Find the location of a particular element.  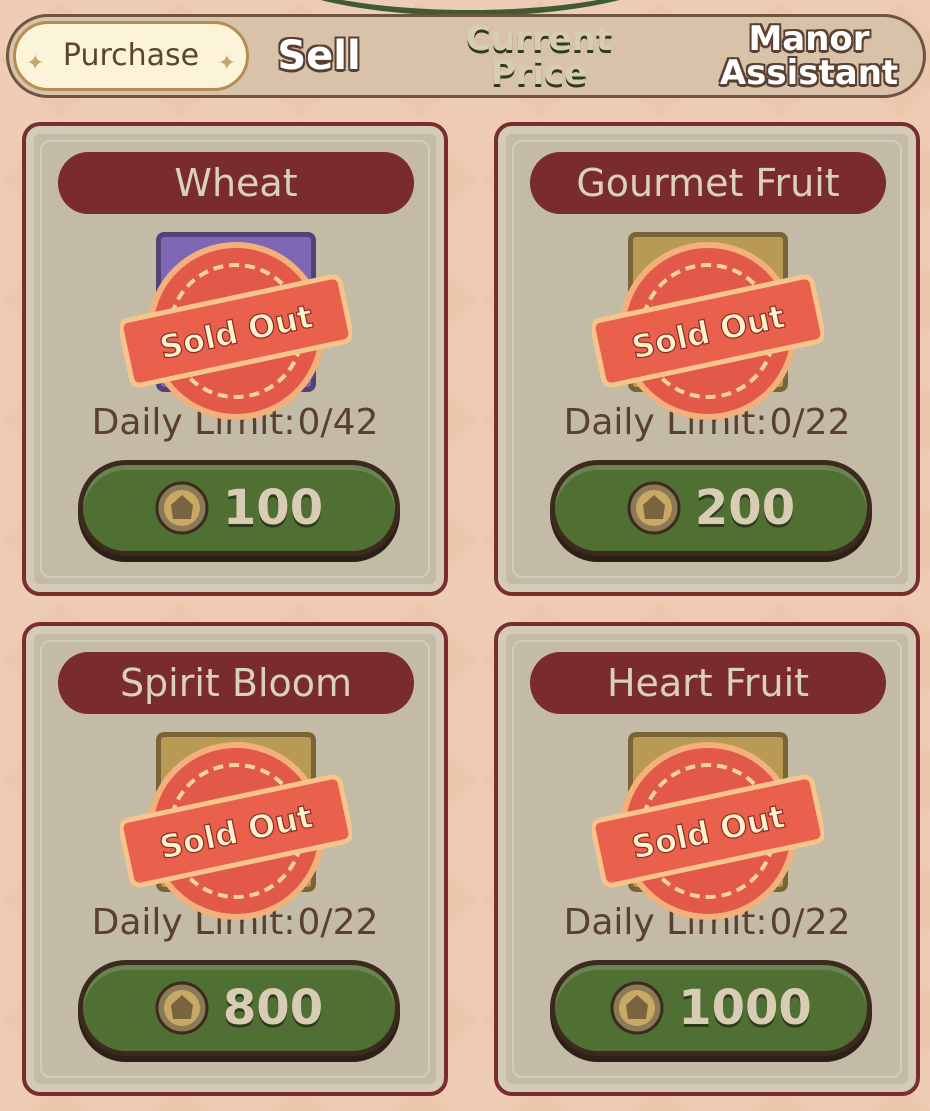

purchase-button: 100 is located at coordinates (239, 508).